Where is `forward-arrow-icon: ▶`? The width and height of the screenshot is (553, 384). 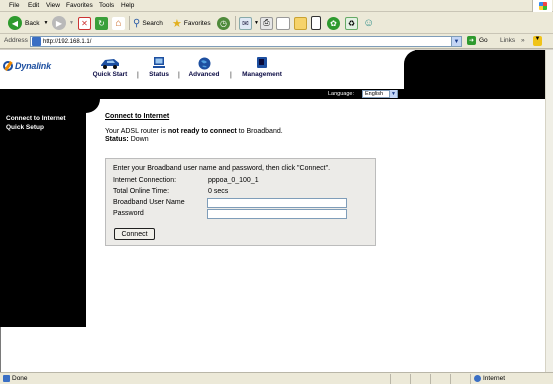
forward-arrow-icon: ▶ is located at coordinates (59, 23).